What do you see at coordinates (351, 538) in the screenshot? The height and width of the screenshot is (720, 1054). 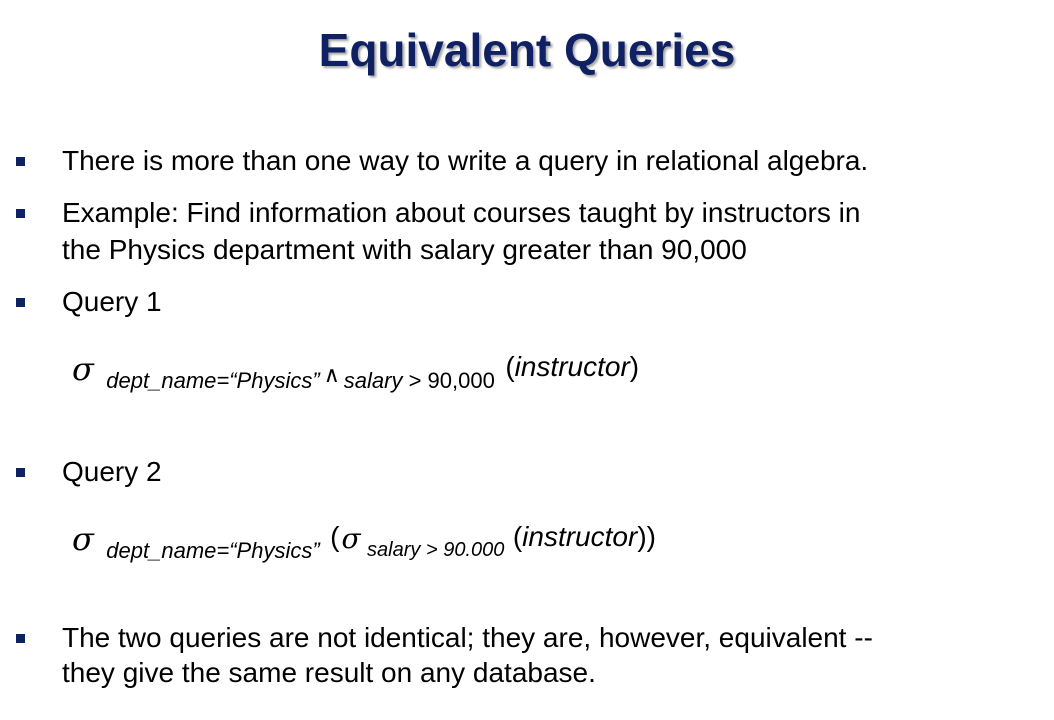 I see `inner-sigma-symbol: σ` at bounding box center [351, 538].